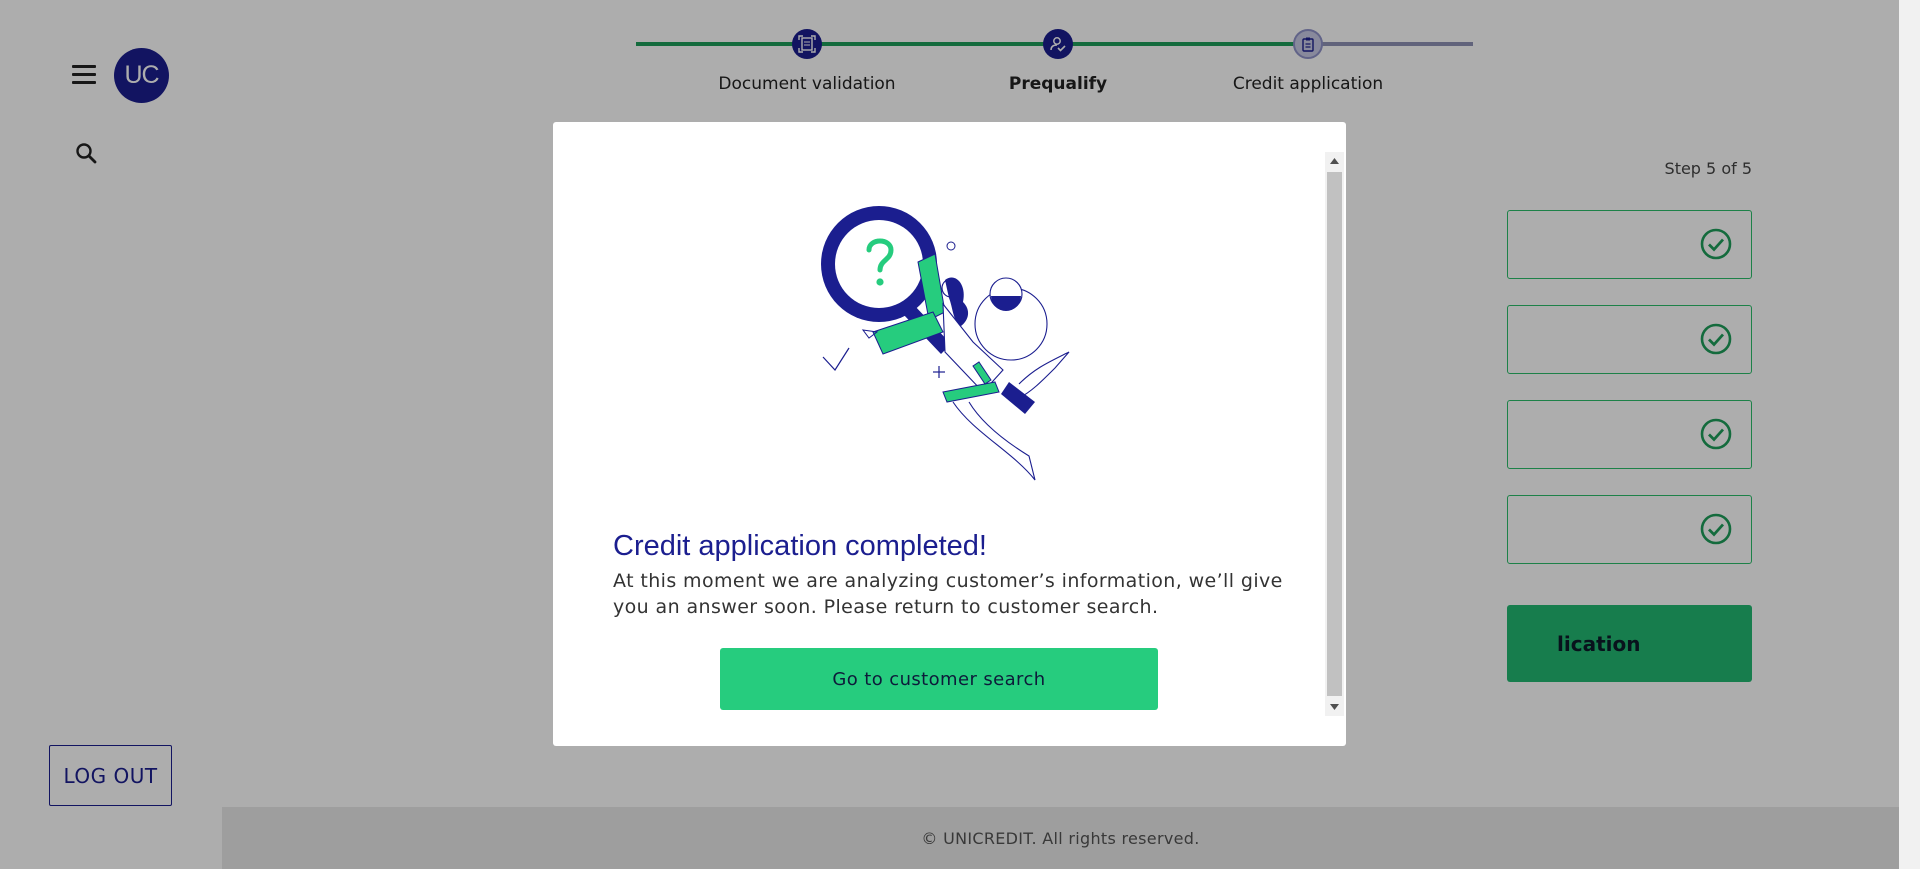 The width and height of the screenshot is (1920, 869). I want to click on modal-scrollbar-thumb, so click(1334, 434).